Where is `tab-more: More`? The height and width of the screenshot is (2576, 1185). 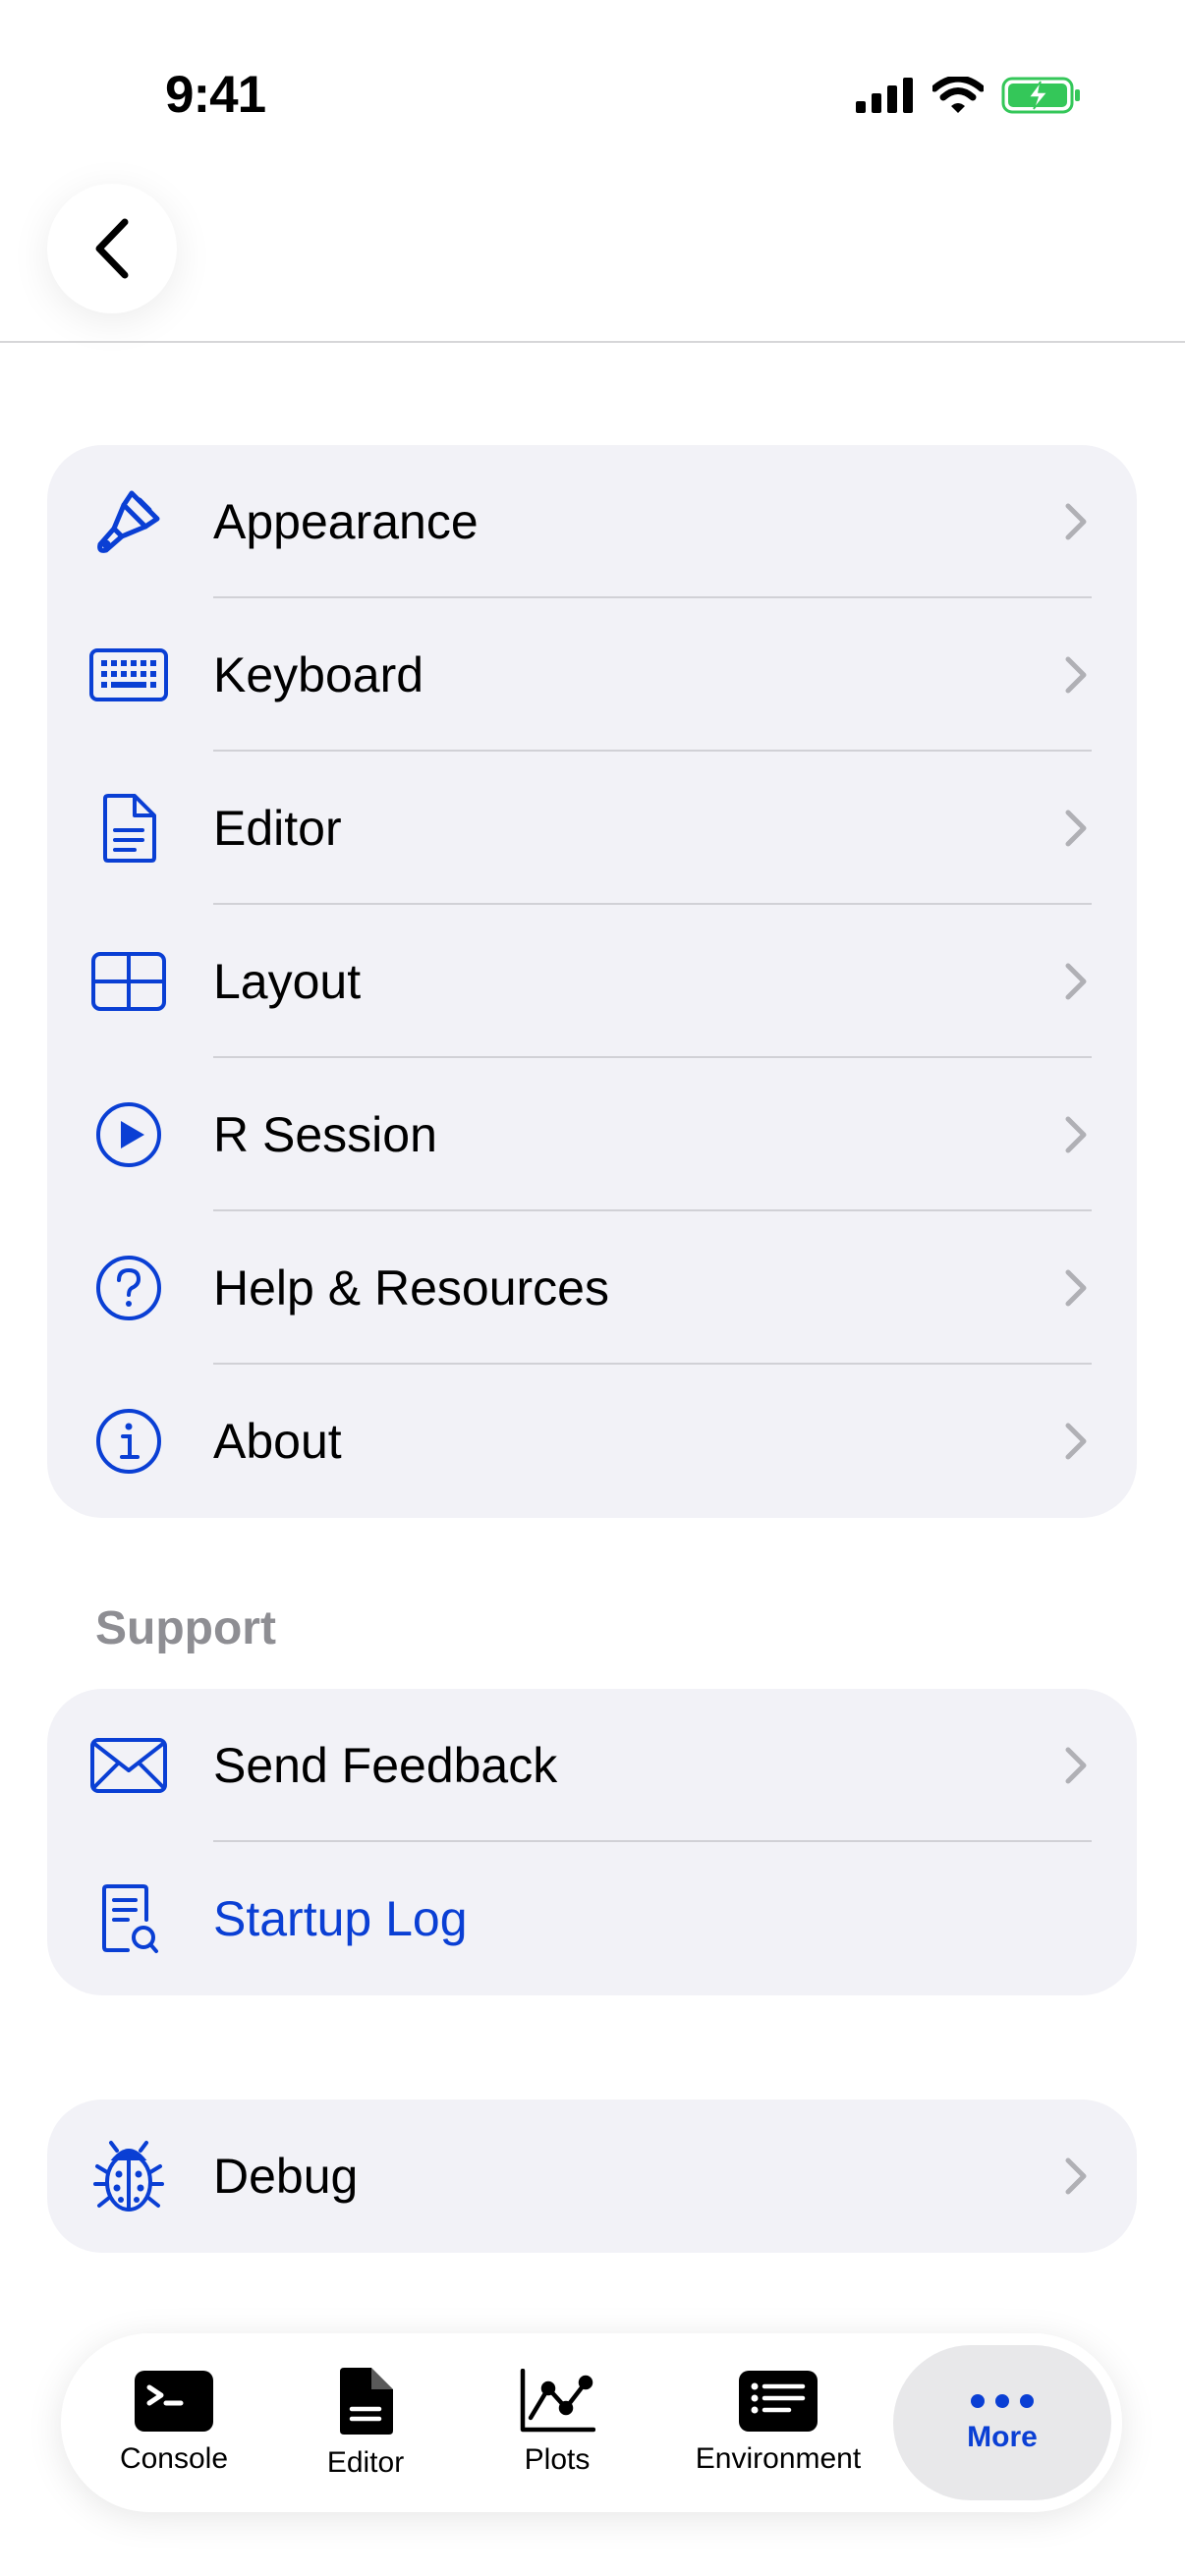
tab-more: More is located at coordinates (1002, 2422).